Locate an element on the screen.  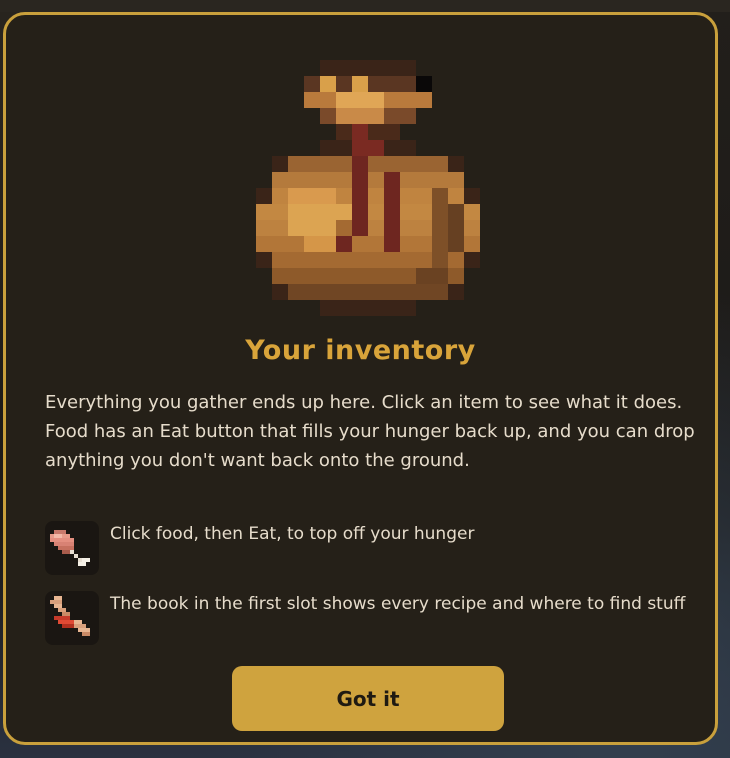
inventory-bag-icon is located at coordinates (368, 188).